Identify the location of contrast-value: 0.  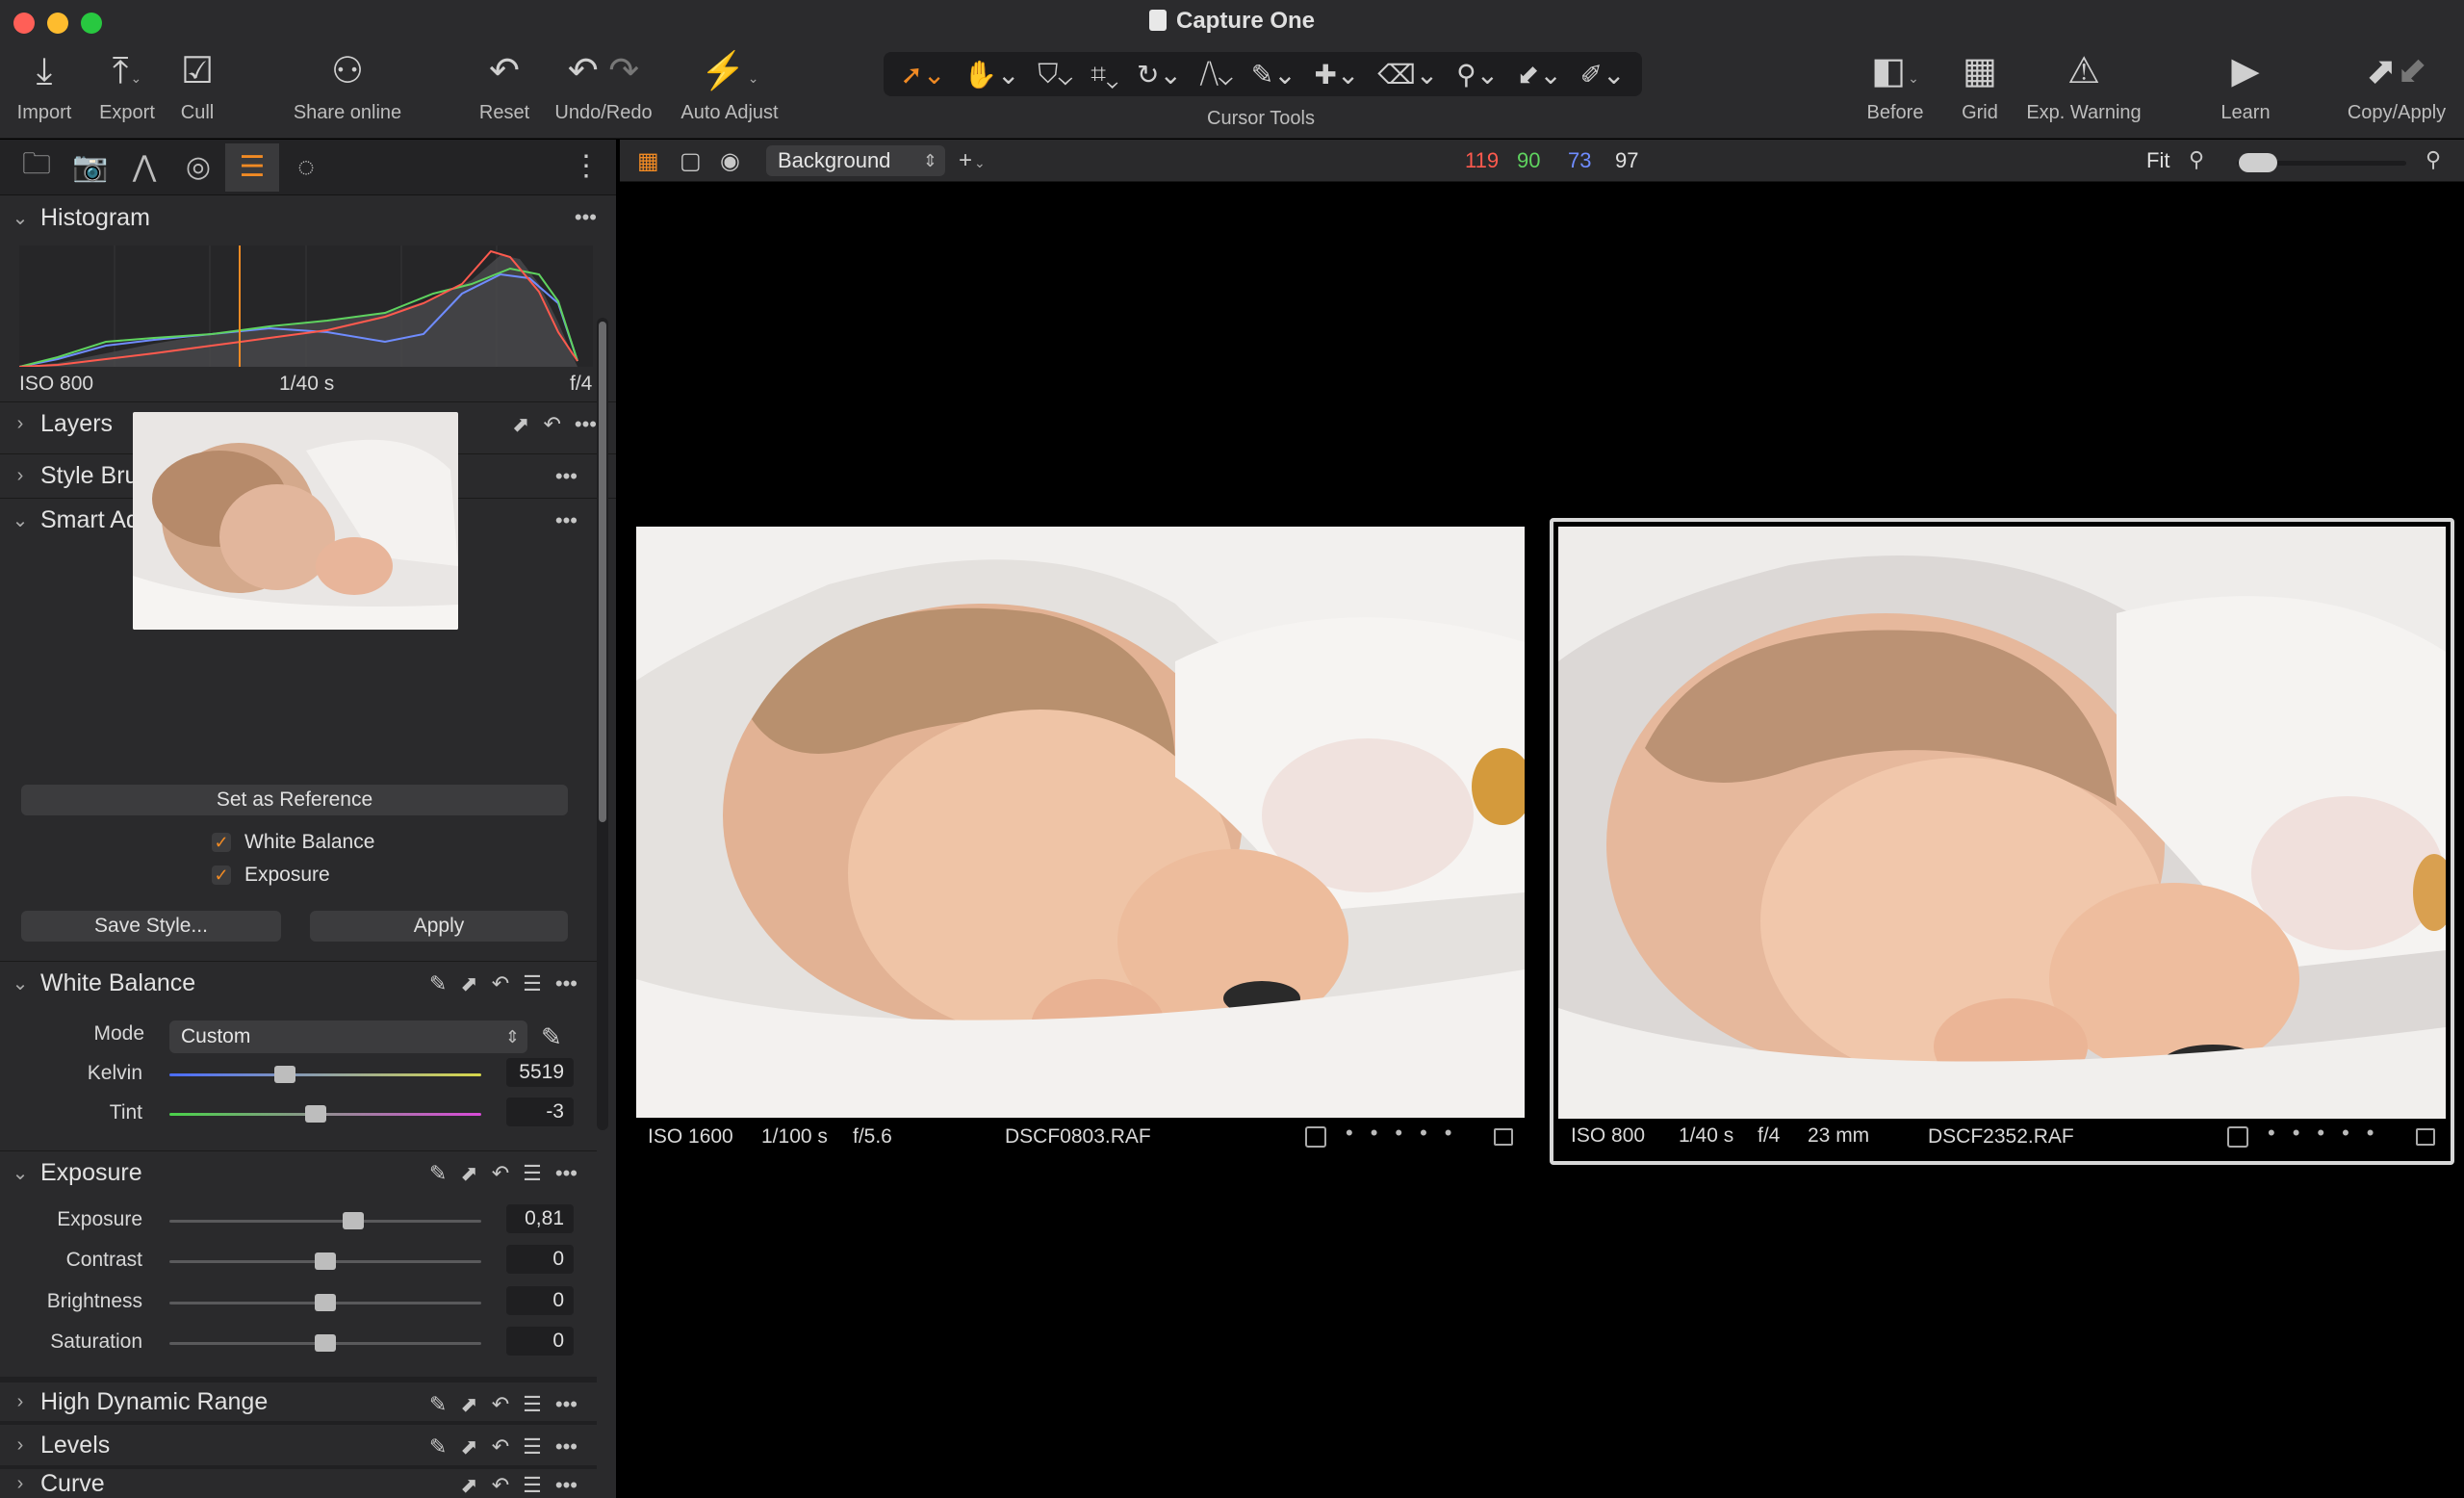
(540, 1259).